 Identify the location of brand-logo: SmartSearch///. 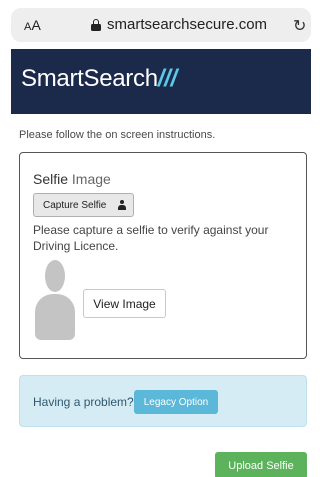
(99, 79).